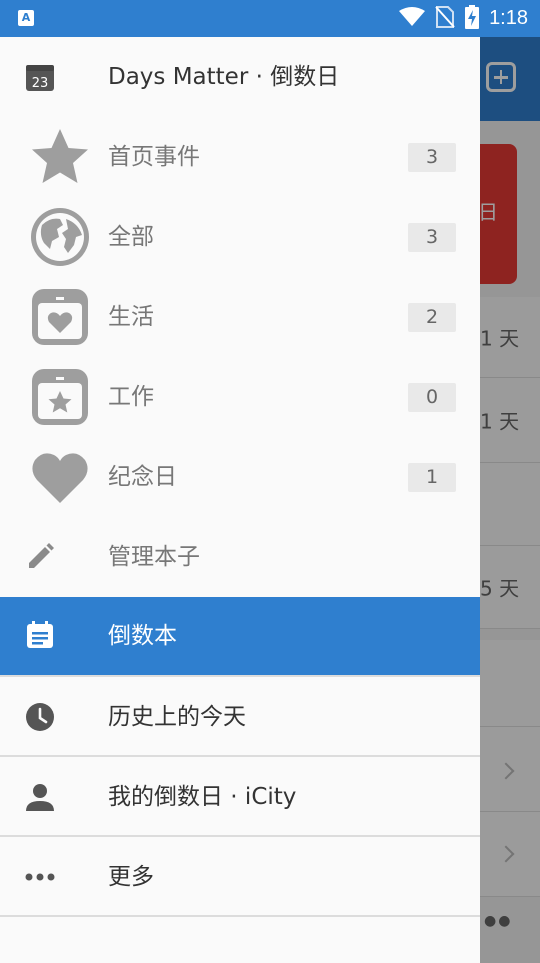  What do you see at coordinates (240, 916) in the screenshot?
I see `divider` at bounding box center [240, 916].